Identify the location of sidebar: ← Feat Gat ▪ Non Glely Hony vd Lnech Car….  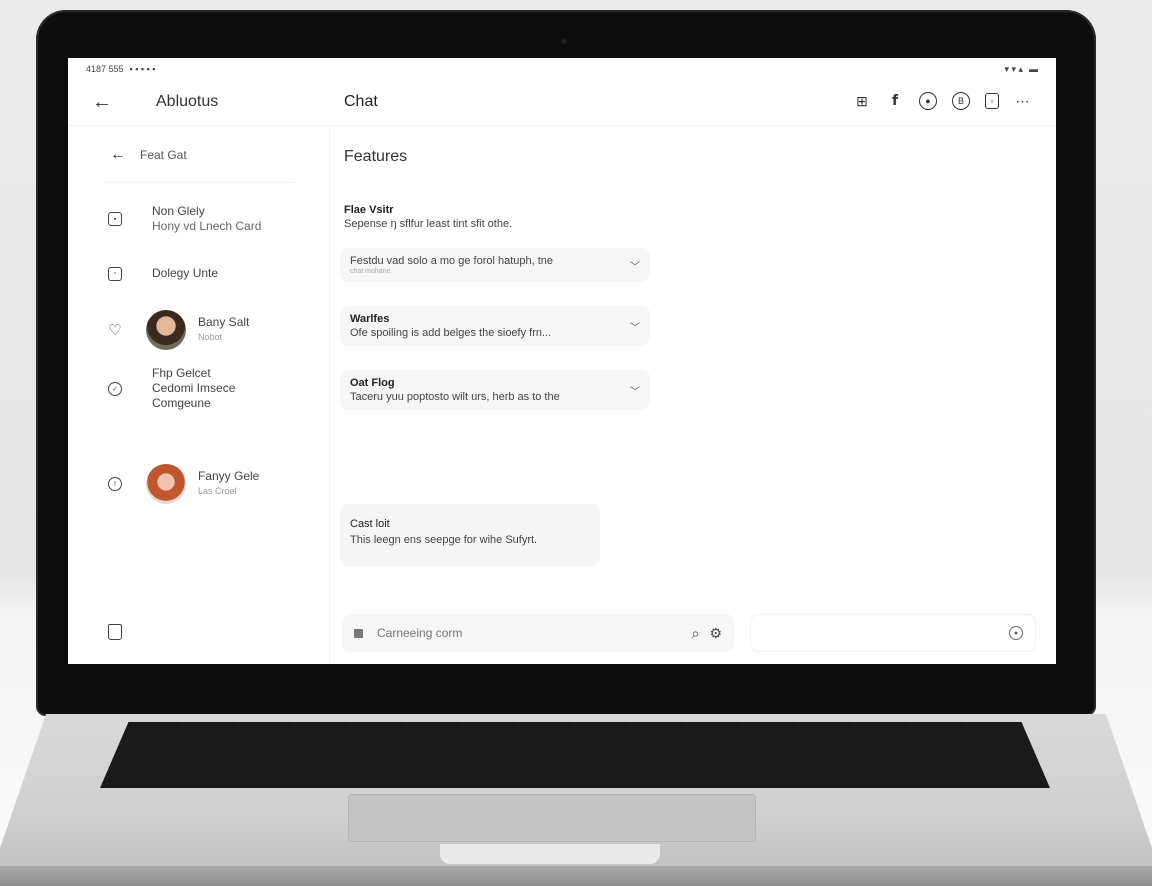
(199, 395).